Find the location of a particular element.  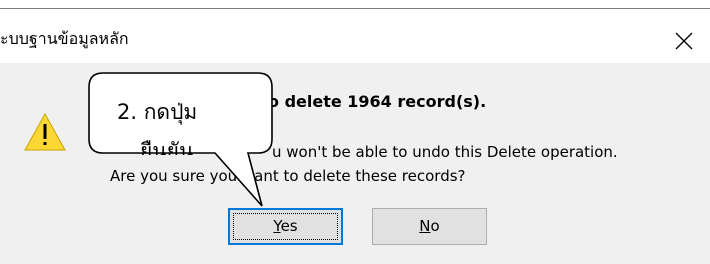

callout-text-line1: 2. กดปุ่ม is located at coordinates (157, 112).